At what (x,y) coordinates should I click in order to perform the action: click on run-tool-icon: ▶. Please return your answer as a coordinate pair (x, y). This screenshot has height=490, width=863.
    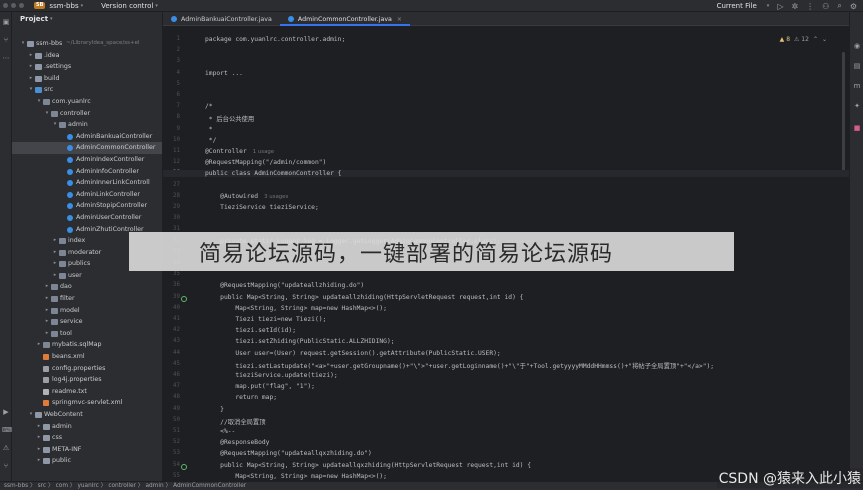
    Looking at the image, I should click on (6, 412).